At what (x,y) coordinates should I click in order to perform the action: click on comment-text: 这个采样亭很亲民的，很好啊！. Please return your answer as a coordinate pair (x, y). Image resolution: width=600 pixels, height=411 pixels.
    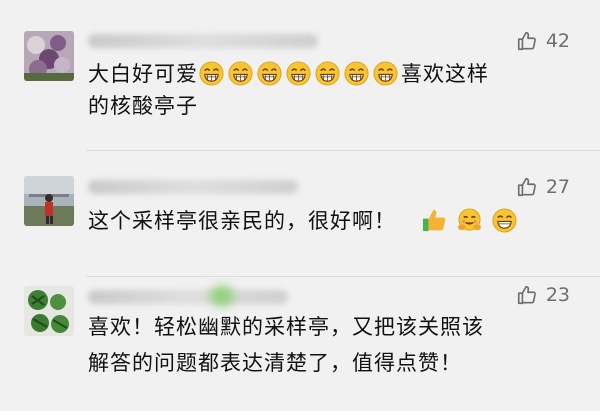
    Looking at the image, I should click on (334, 221).